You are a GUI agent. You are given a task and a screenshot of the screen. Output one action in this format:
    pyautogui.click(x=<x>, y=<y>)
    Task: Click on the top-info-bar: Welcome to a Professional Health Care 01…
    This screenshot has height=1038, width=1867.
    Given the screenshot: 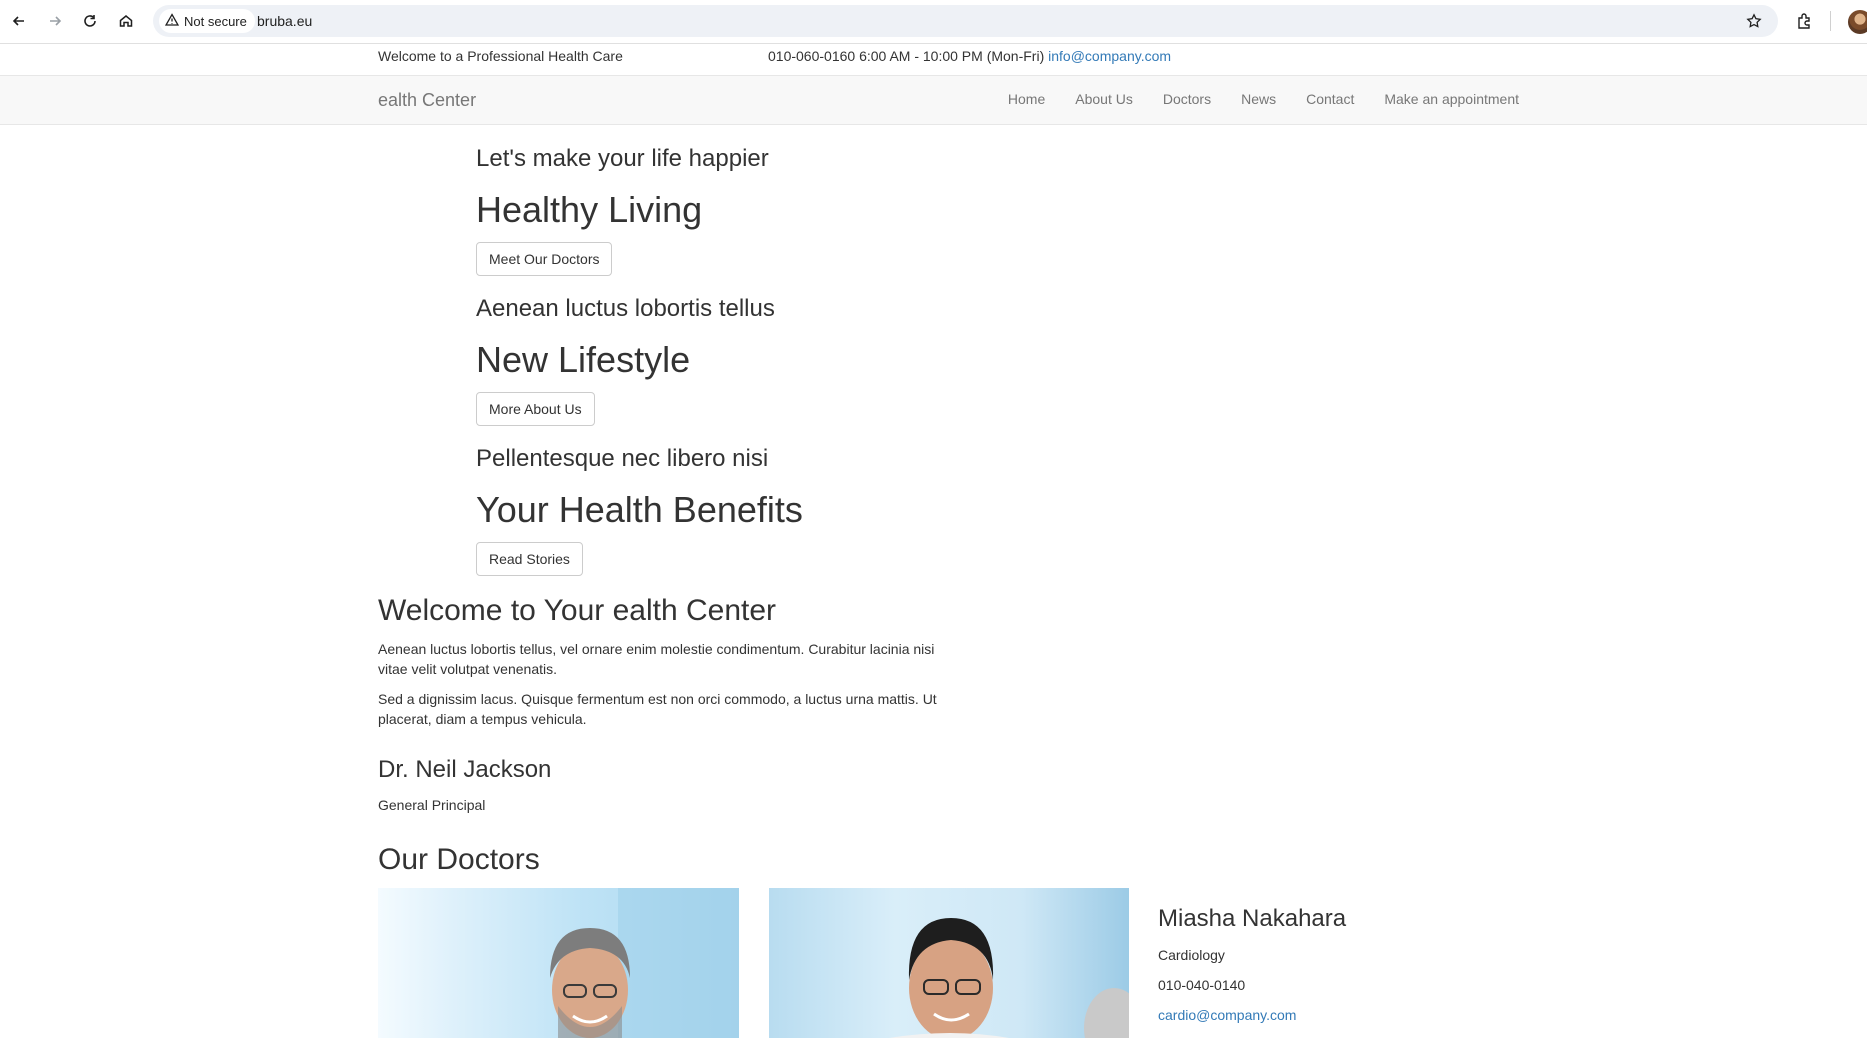 What is the action you would take?
    pyautogui.click(x=933, y=59)
    